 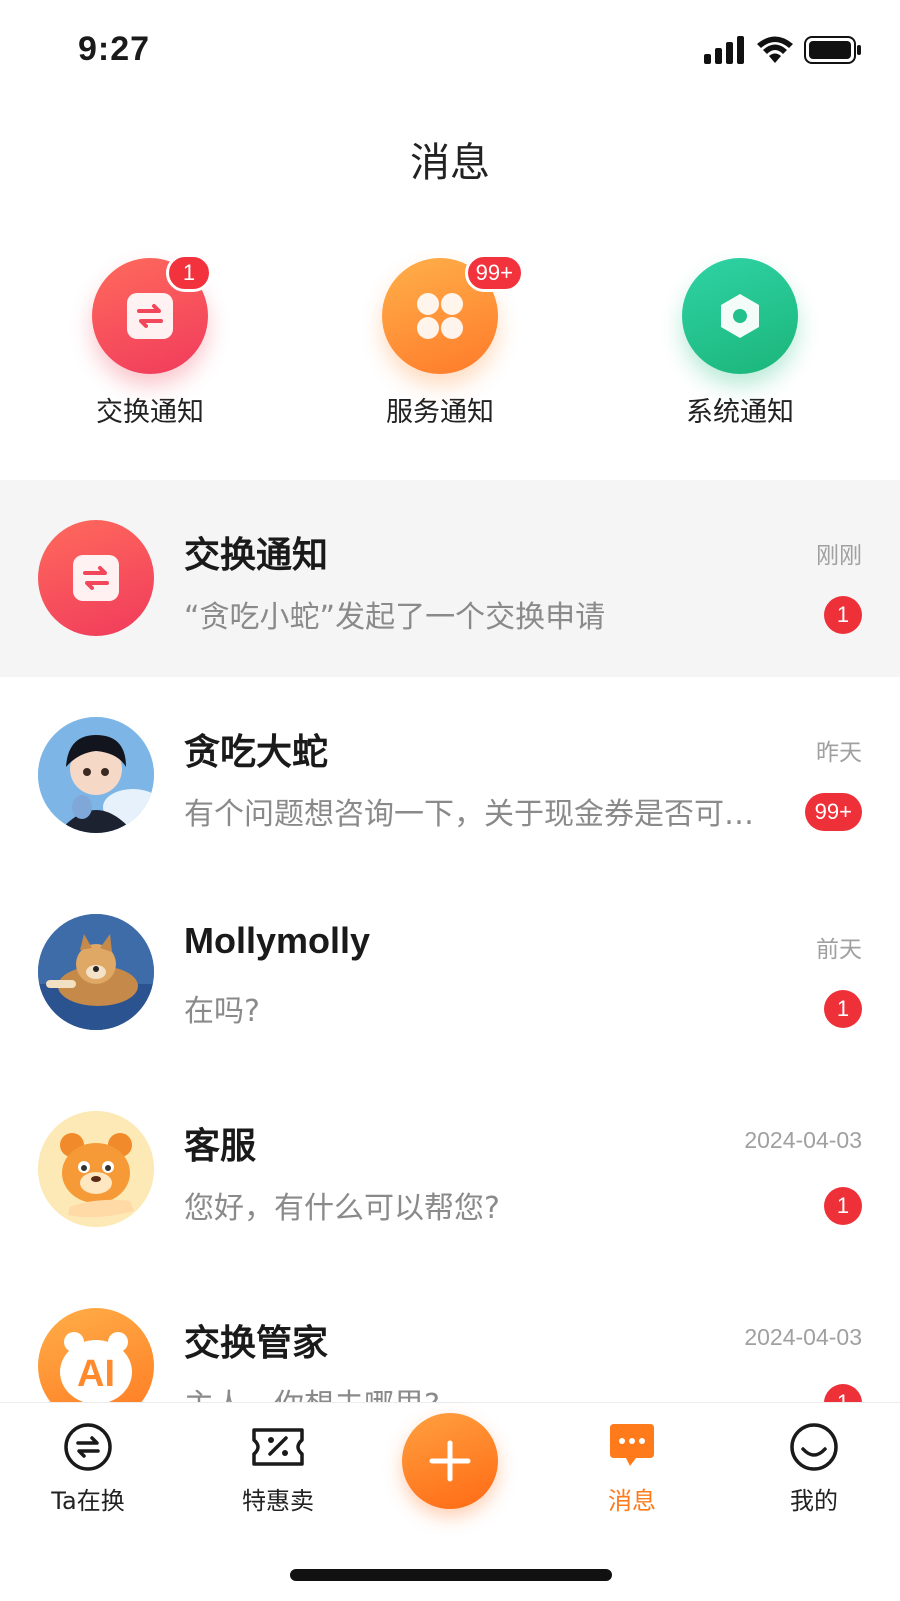 What do you see at coordinates (450, 163) in the screenshot?
I see `page-title: 消息` at bounding box center [450, 163].